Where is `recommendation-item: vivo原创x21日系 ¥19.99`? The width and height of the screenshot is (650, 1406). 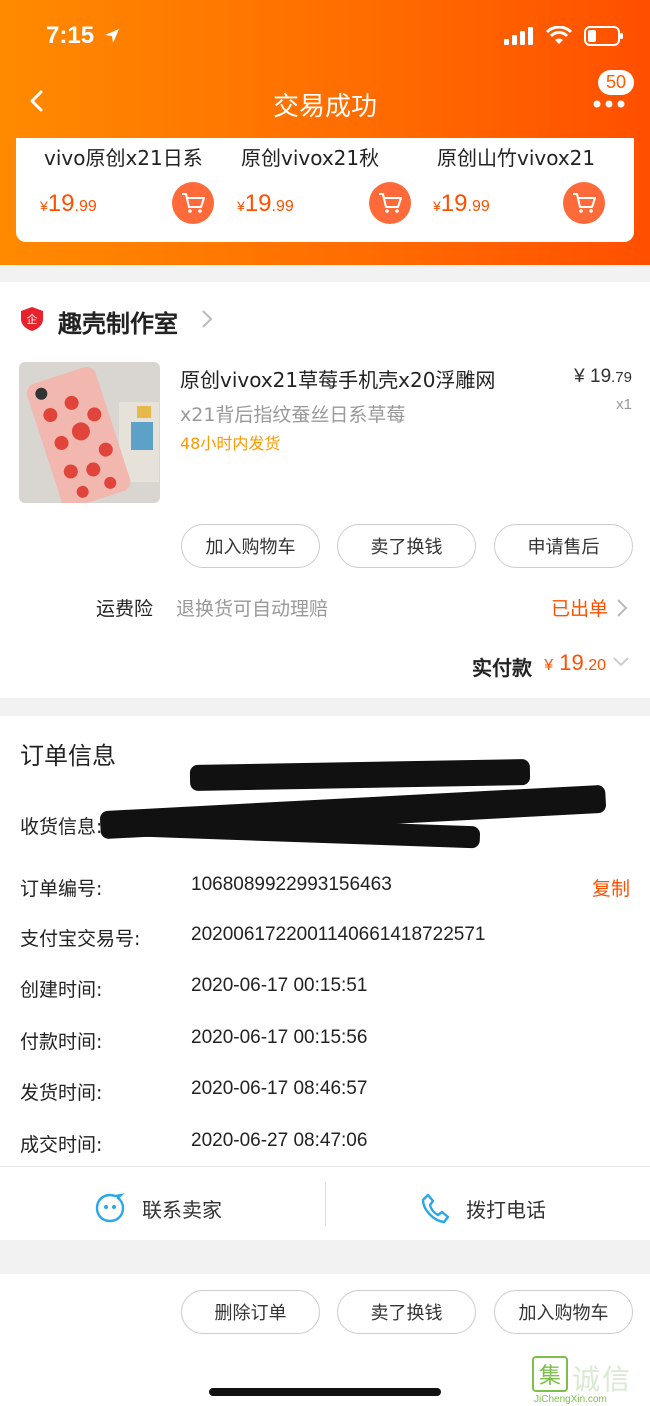 recommendation-item: vivo原创x21日系 ¥19.99 is located at coordinates (115, 190).